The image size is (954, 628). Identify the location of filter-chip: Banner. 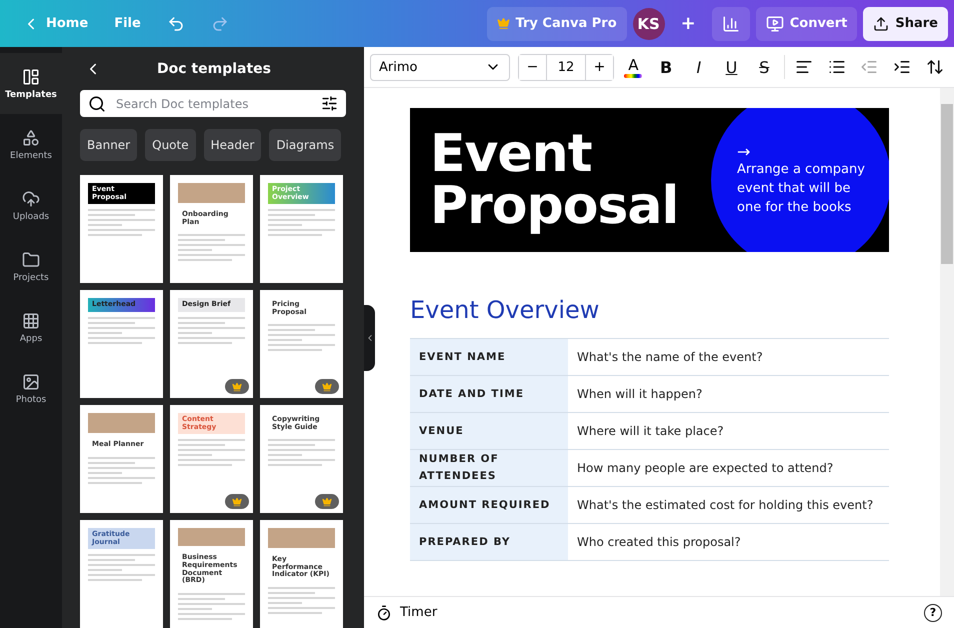
(109, 145).